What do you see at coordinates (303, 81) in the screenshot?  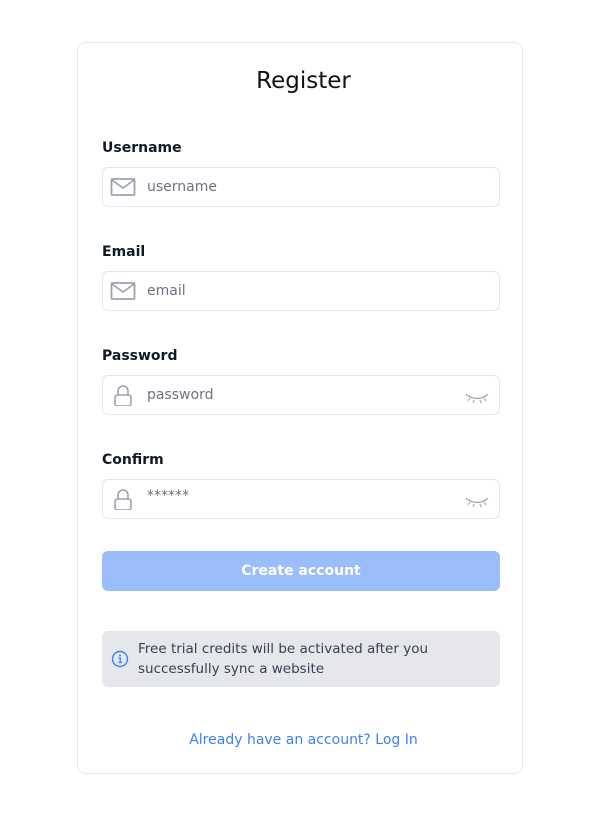 I see `page-title: Register` at bounding box center [303, 81].